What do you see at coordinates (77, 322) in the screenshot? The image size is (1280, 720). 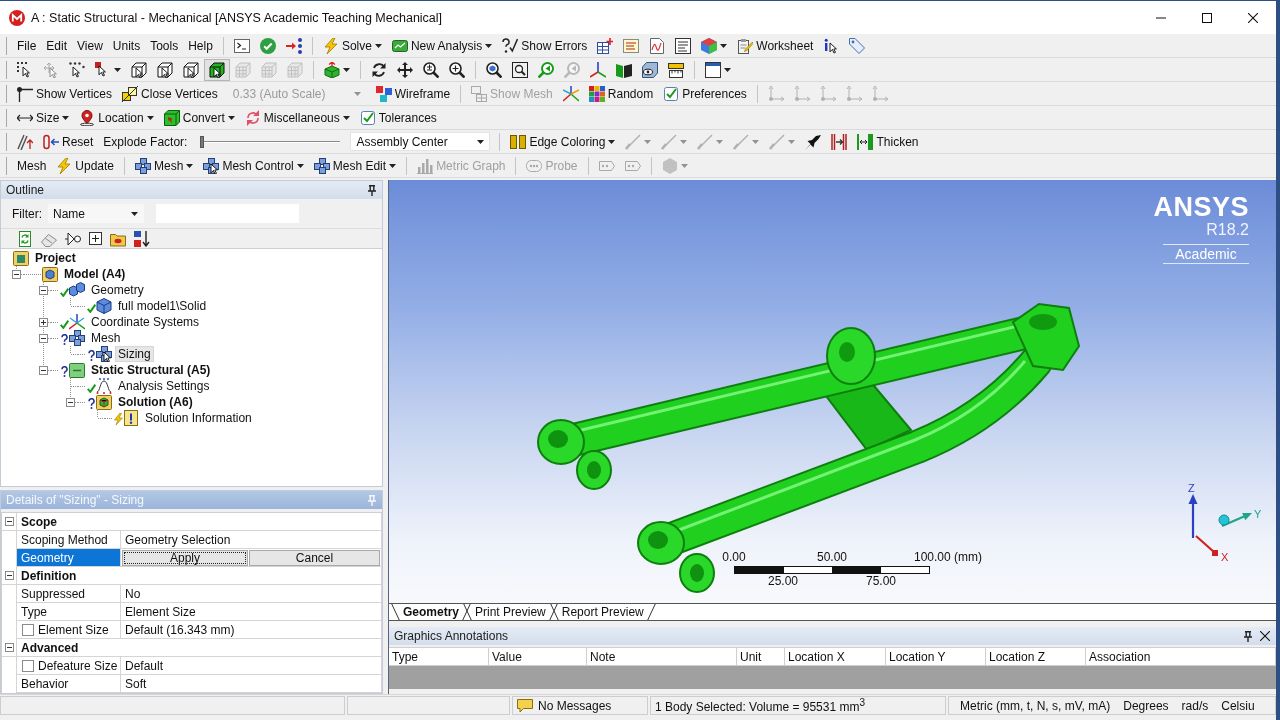 I see `coordinate-axes-icon` at bounding box center [77, 322].